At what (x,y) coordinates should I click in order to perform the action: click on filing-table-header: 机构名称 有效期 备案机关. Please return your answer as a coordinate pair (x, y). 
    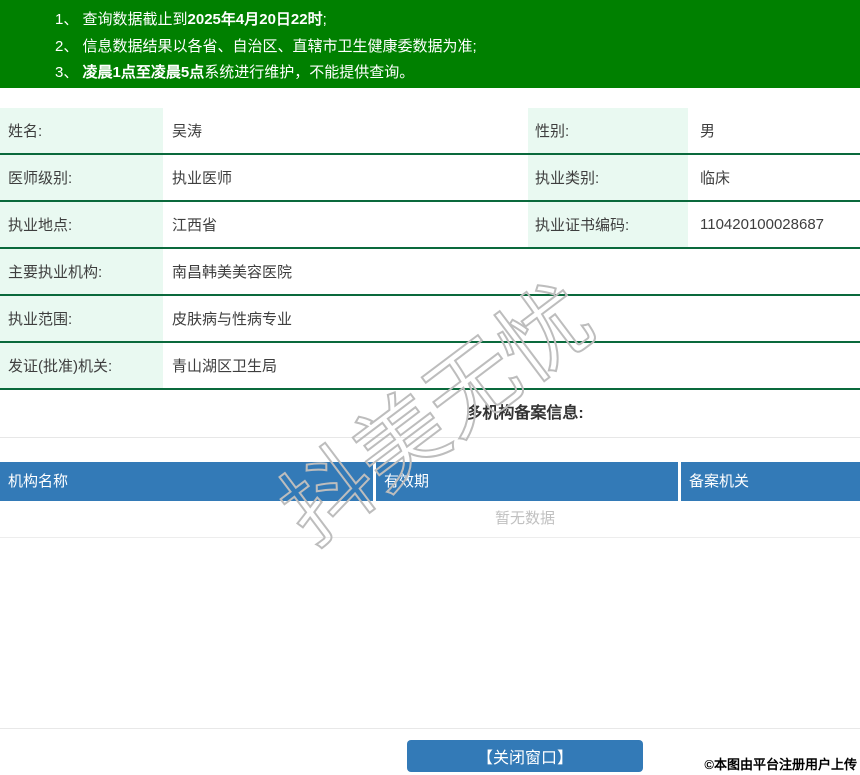
    Looking at the image, I should click on (430, 481).